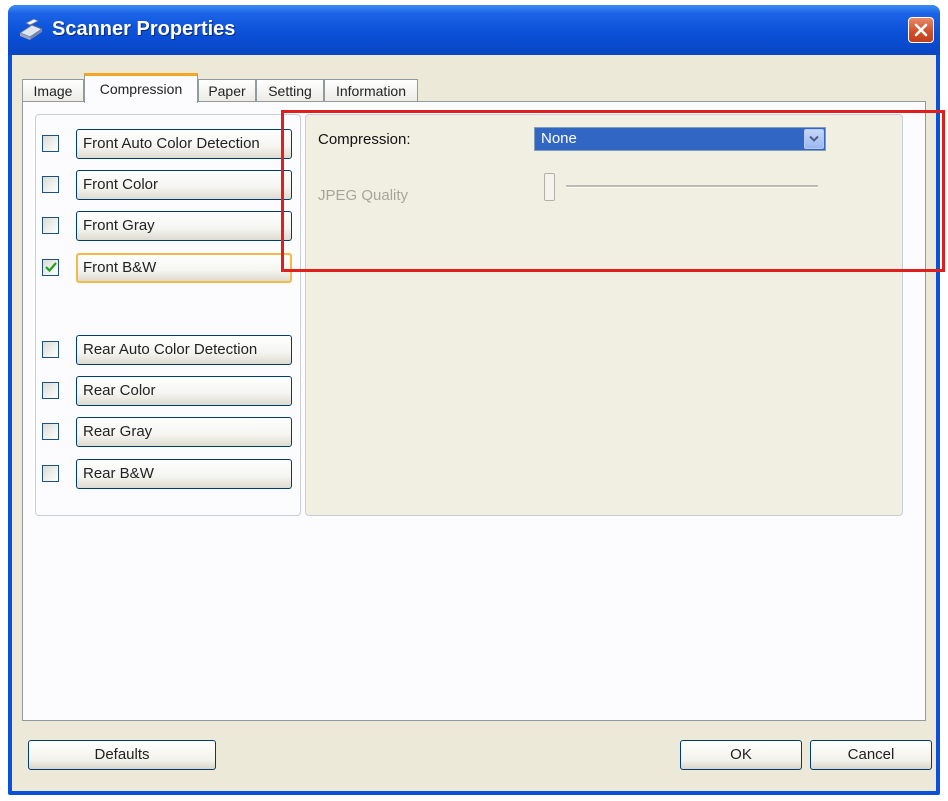 The height and width of the screenshot is (801, 948). Describe the element at coordinates (184, 432) in the screenshot. I see `rear-gray-button: Rear Gray` at that location.